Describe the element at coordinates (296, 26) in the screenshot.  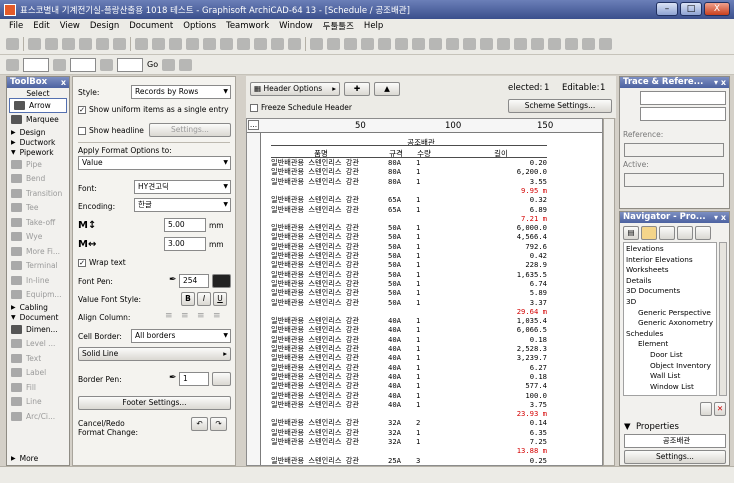
I see `menu-window: Window` at that location.